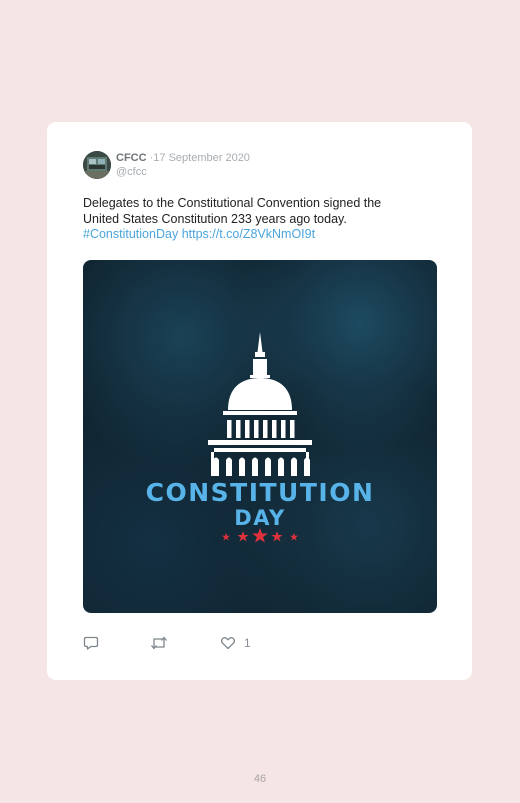 The image size is (520, 803). Describe the element at coordinates (228, 643) in the screenshot. I see `heart-icon` at that location.